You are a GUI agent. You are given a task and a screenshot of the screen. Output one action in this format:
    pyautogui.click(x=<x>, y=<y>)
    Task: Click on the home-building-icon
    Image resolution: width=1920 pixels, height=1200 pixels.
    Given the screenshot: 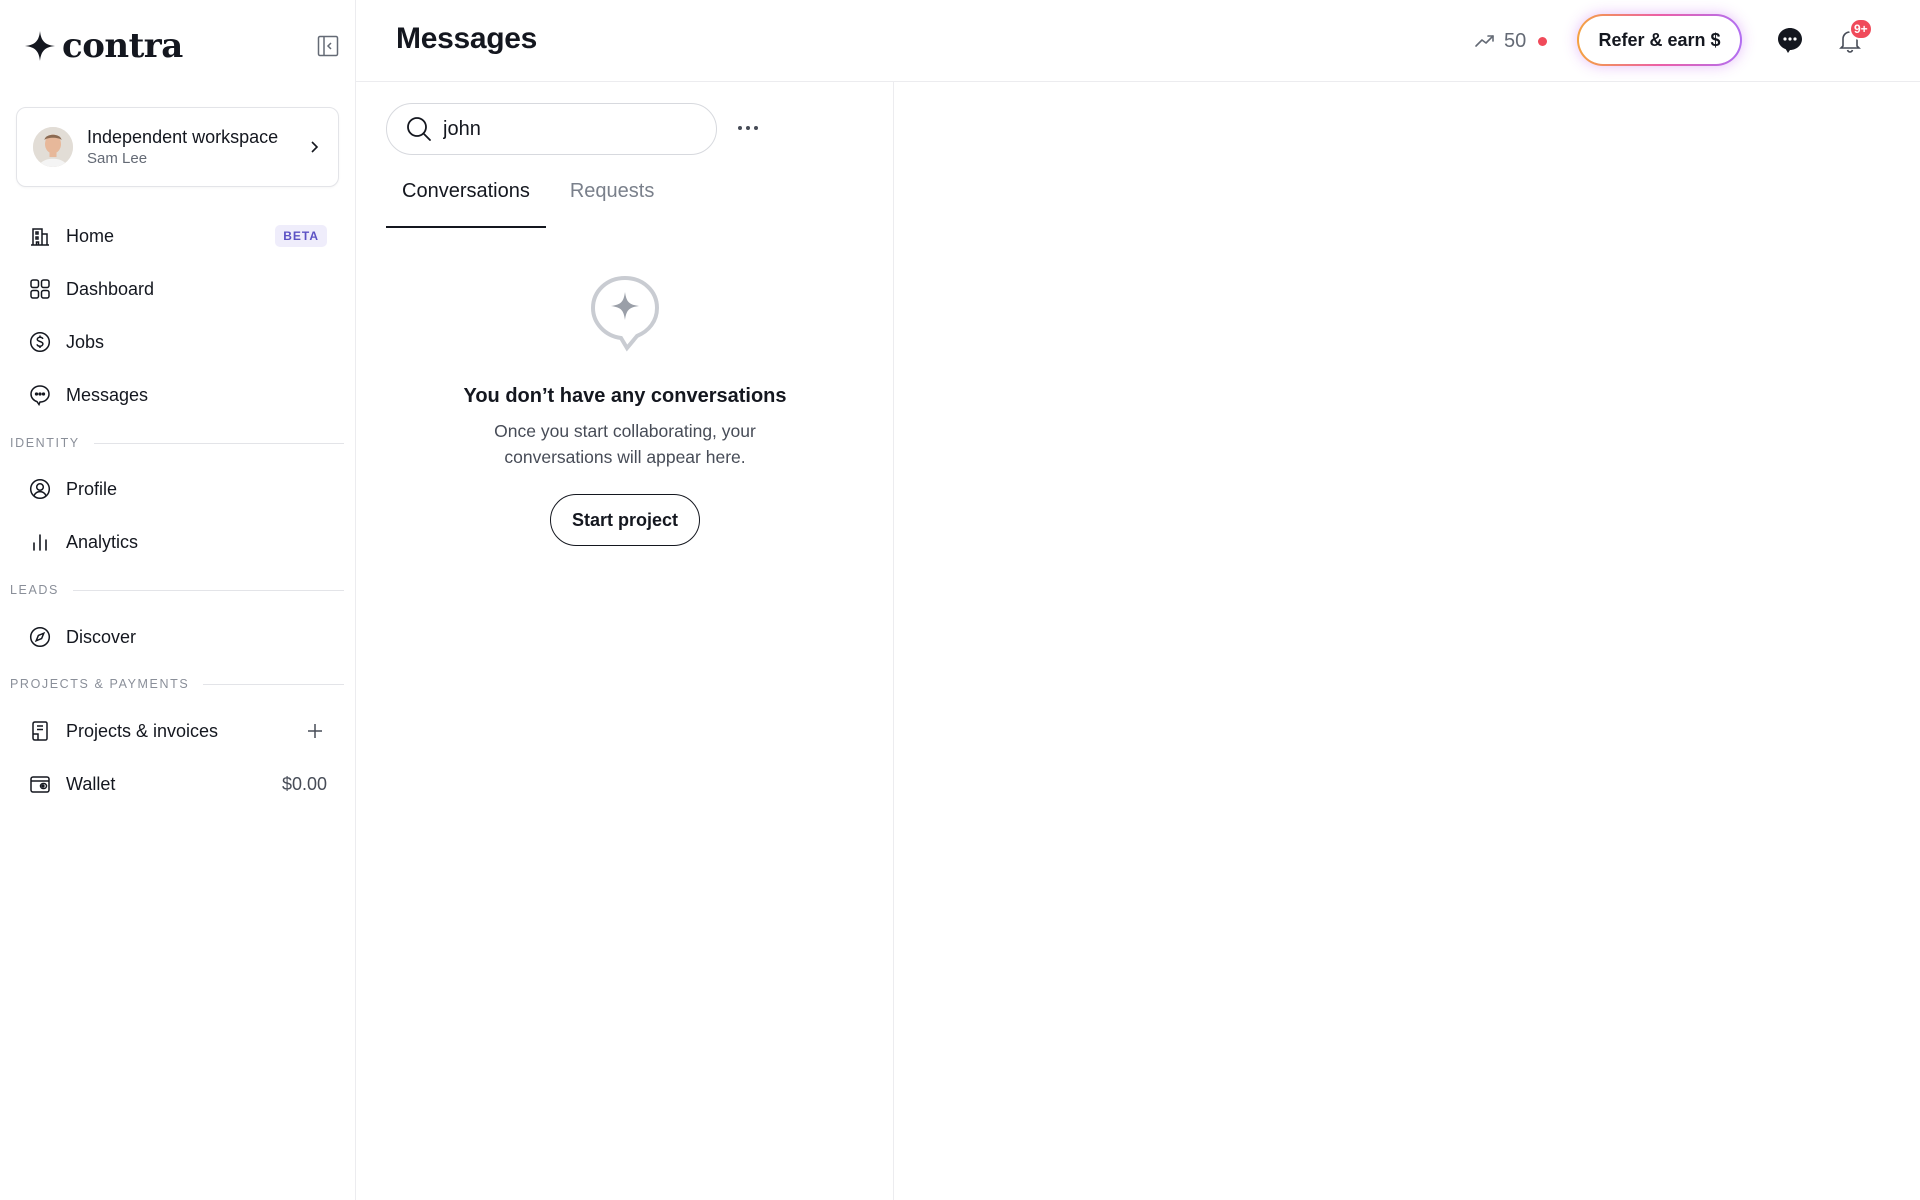 What is the action you would take?
    pyautogui.click(x=40, y=236)
    